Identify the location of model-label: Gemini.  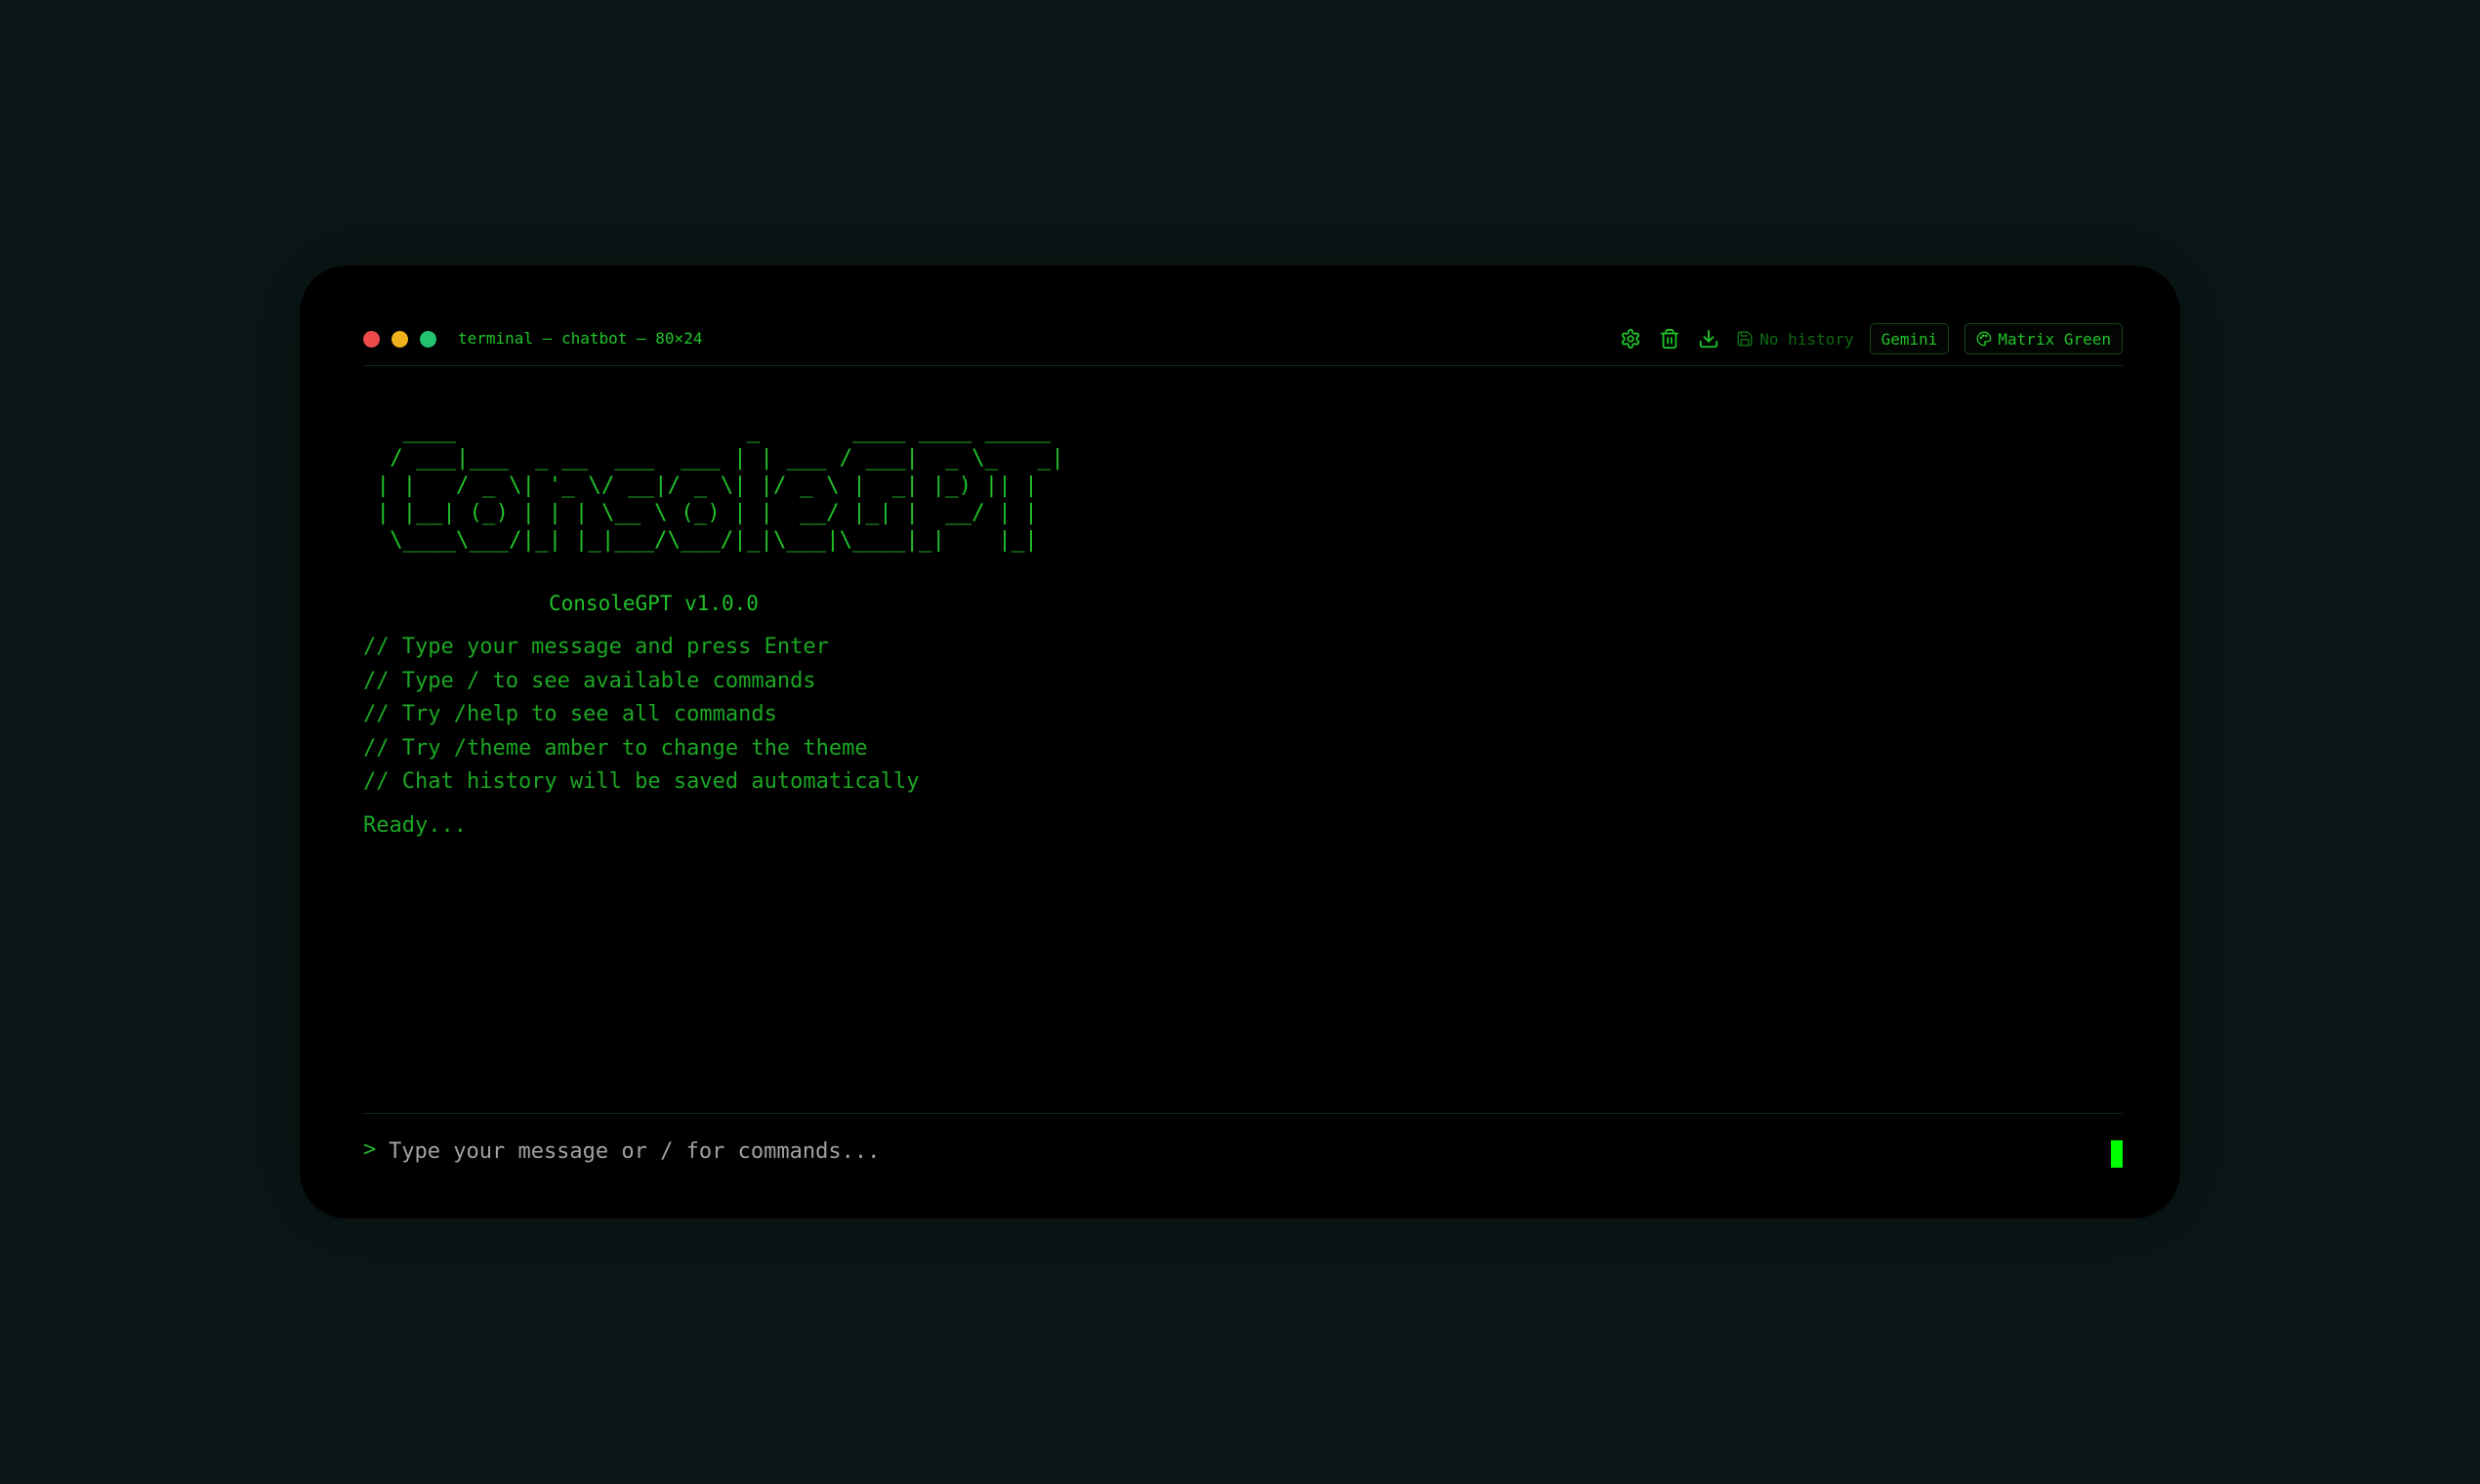
(1909, 339).